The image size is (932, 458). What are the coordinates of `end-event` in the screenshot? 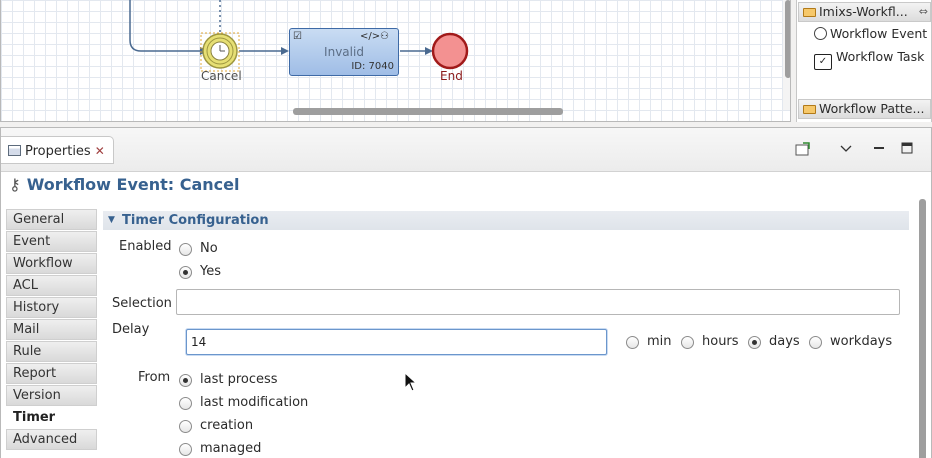 It's located at (450, 51).